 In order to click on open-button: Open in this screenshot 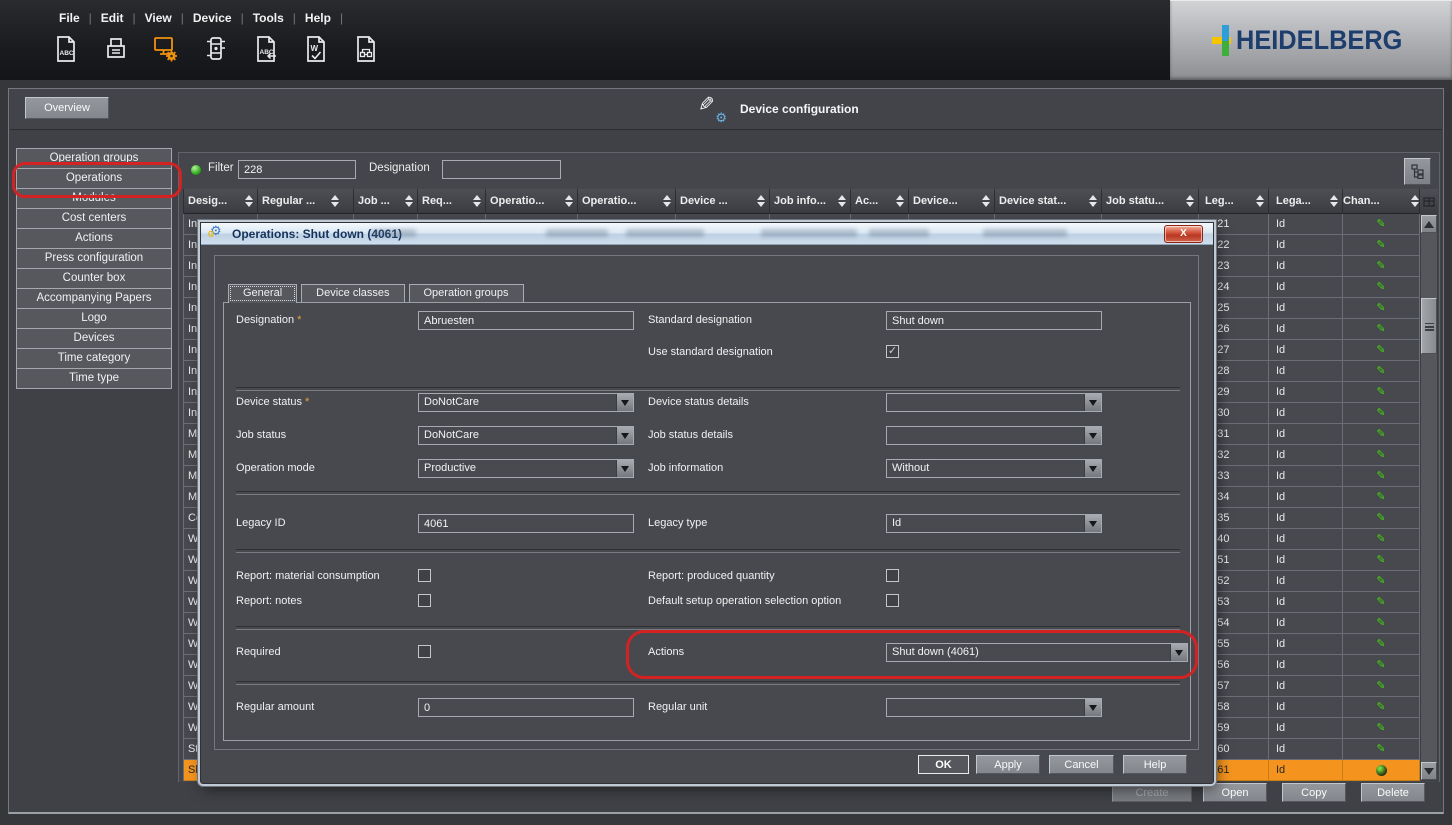, I will do `click(1235, 792)`.